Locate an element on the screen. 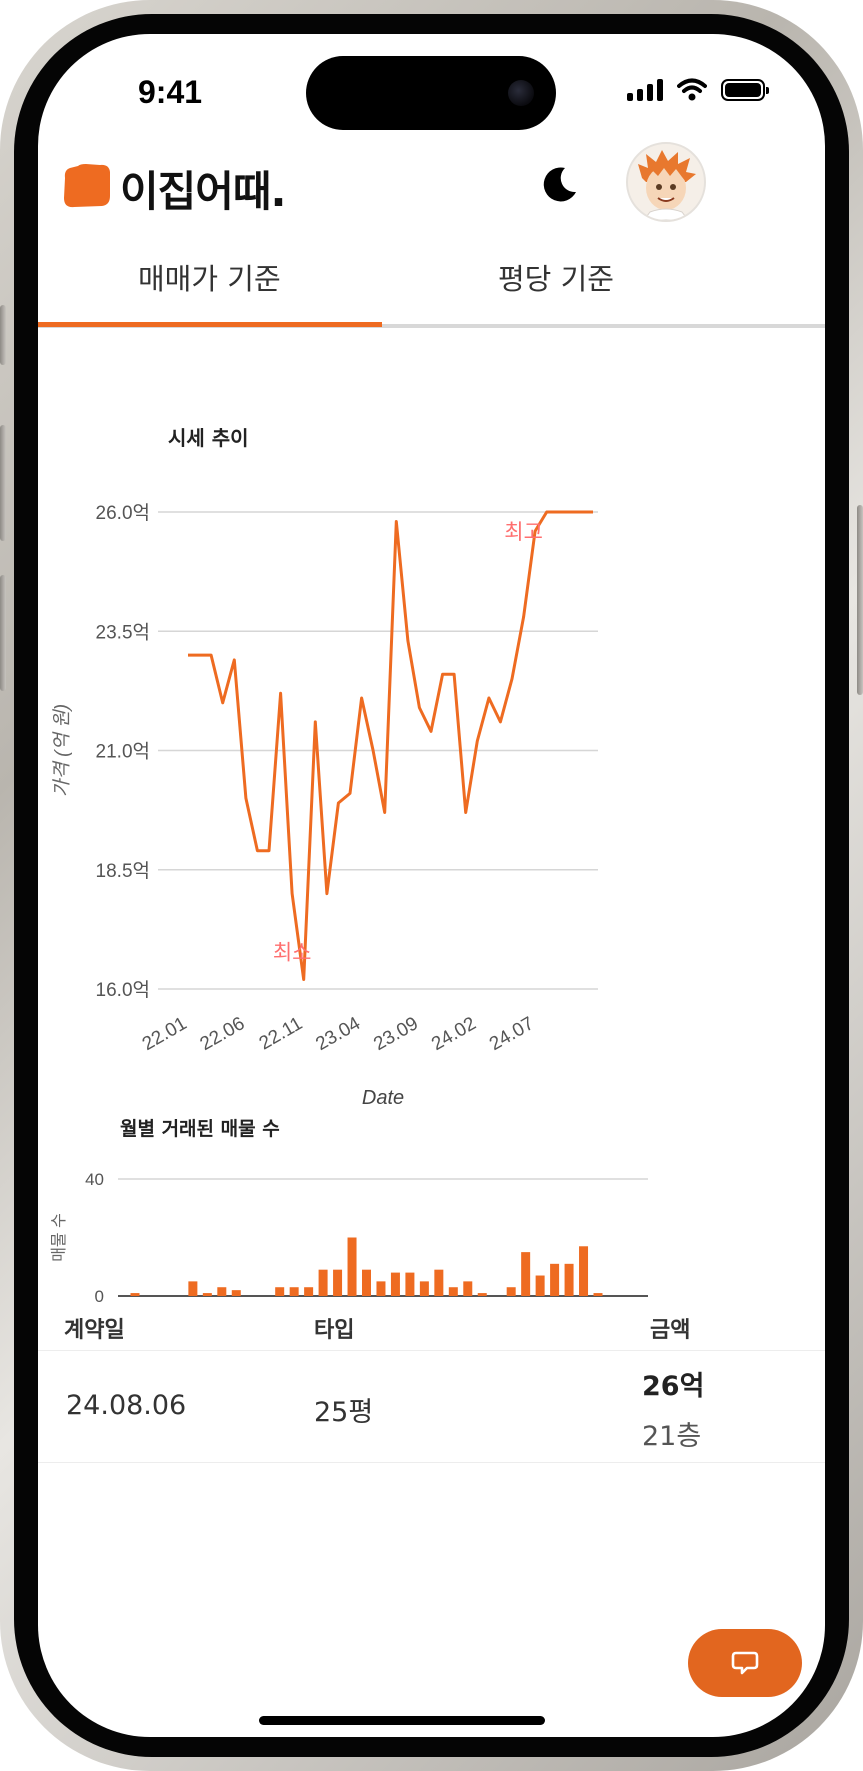 This screenshot has width=863, height=1771. power-button is located at coordinates (860, 600).